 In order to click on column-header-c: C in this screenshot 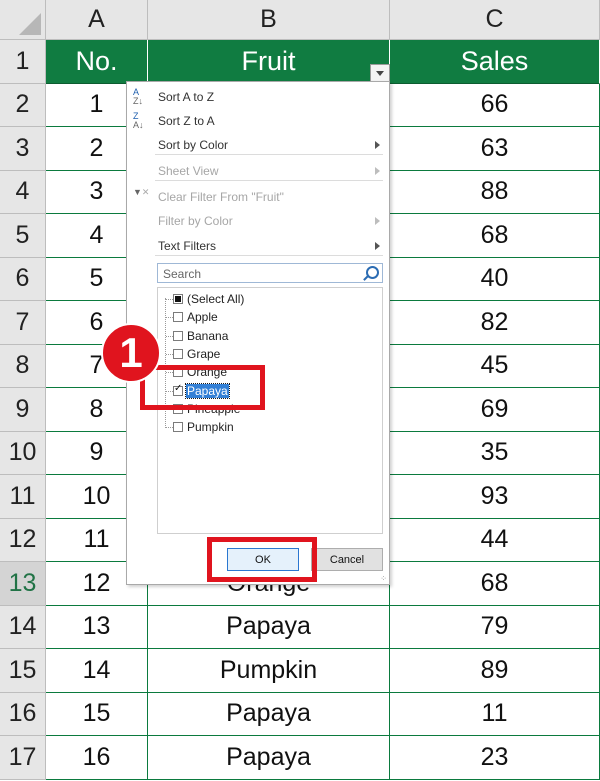, I will do `click(495, 20)`.